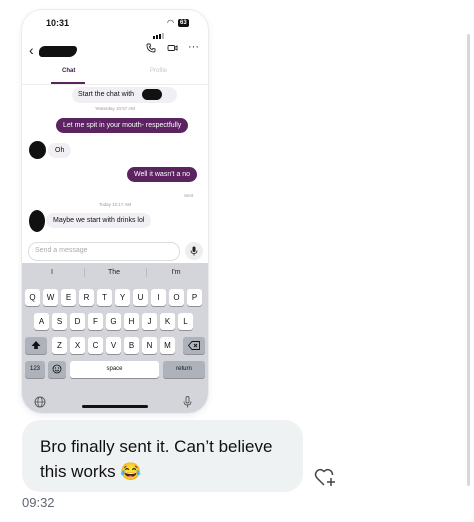 This screenshot has width=474, height=522. Describe the element at coordinates (193, 47) in the screenshot. I see `more-icon: ···` at that location.